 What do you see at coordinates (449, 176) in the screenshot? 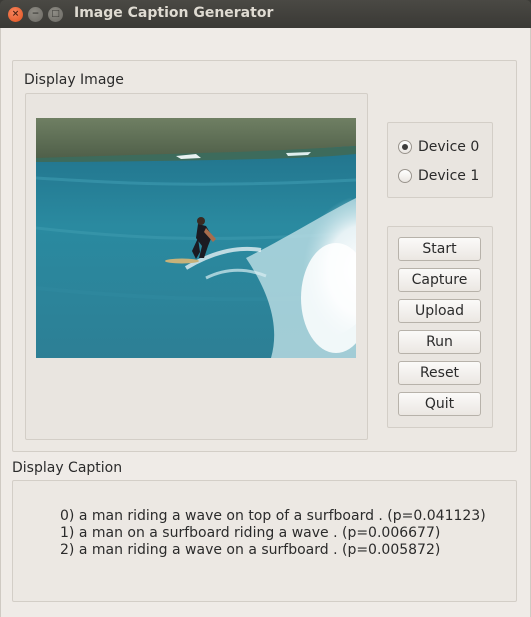
I see `device-1-label: Device 1` at bounding box center [449, 176].